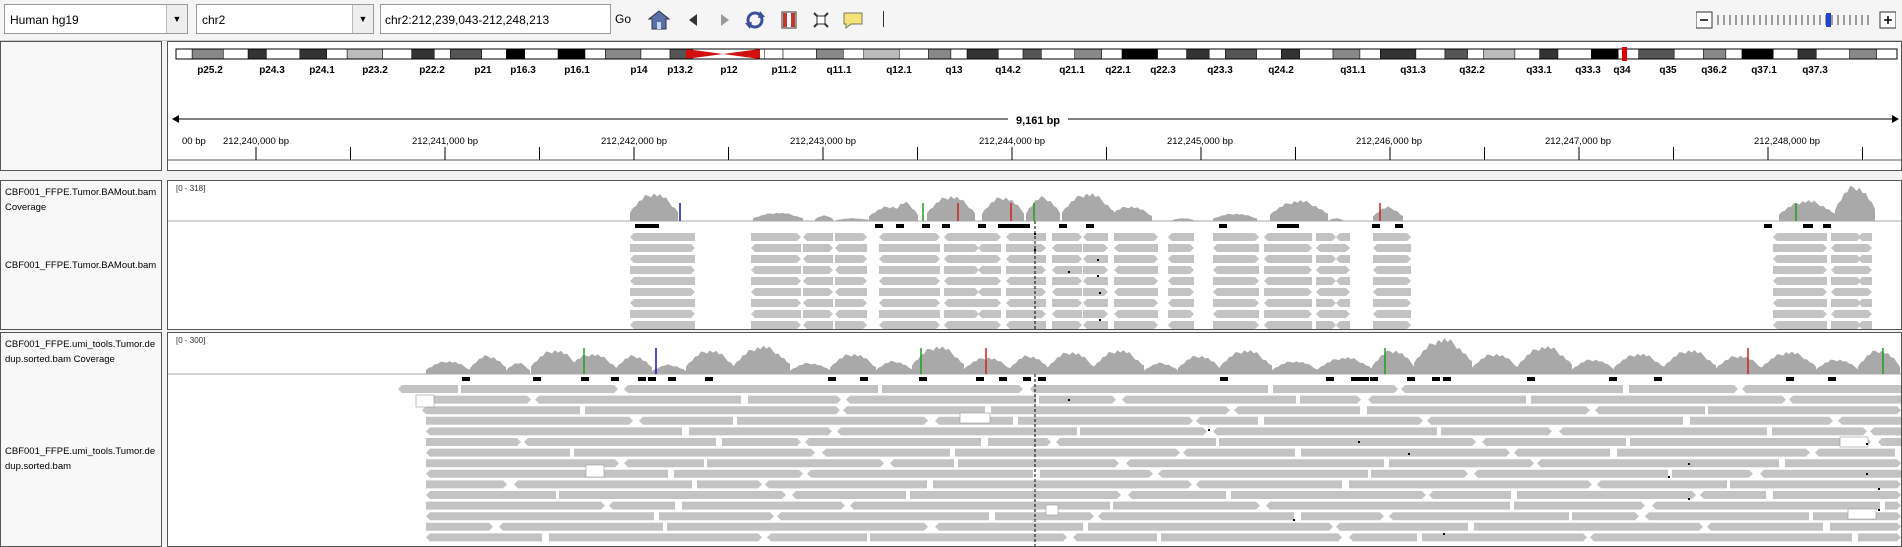  What do you see at coordinates (96, 19) in the screenshot?
I see `genome-dropdown: Human hg19 ▼` at bounding box center [96, 19].